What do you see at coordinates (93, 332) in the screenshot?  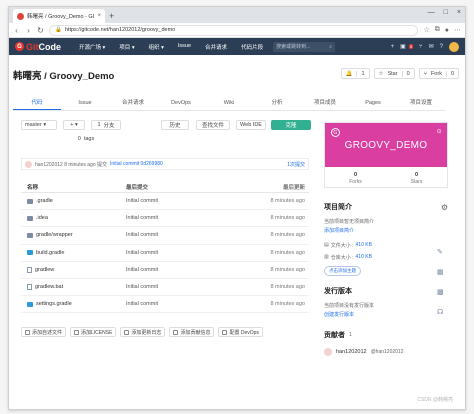 I see `add-license-button: 添加LICENSE` at bounding box center [93, 332].